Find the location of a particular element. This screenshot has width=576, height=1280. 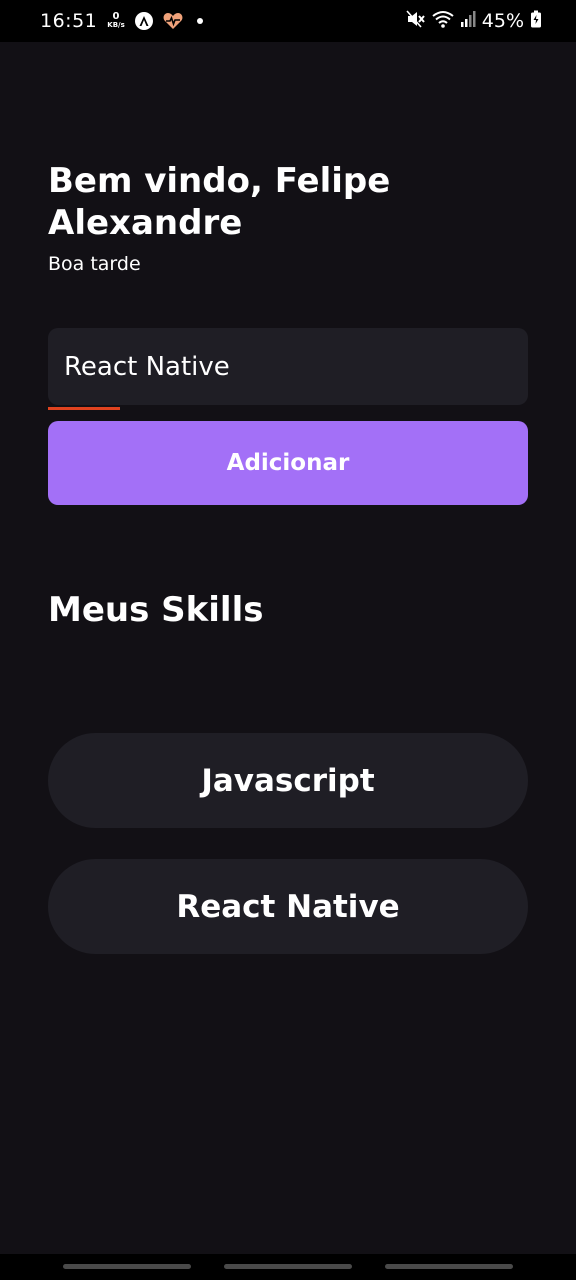

nav-recents-handle is located at coordinates (127, 1266).